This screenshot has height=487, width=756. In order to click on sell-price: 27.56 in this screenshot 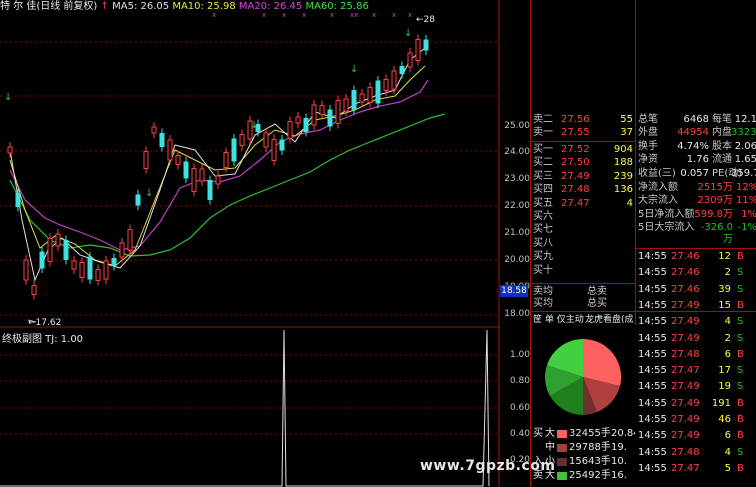, I will do `click(575, 119)`.